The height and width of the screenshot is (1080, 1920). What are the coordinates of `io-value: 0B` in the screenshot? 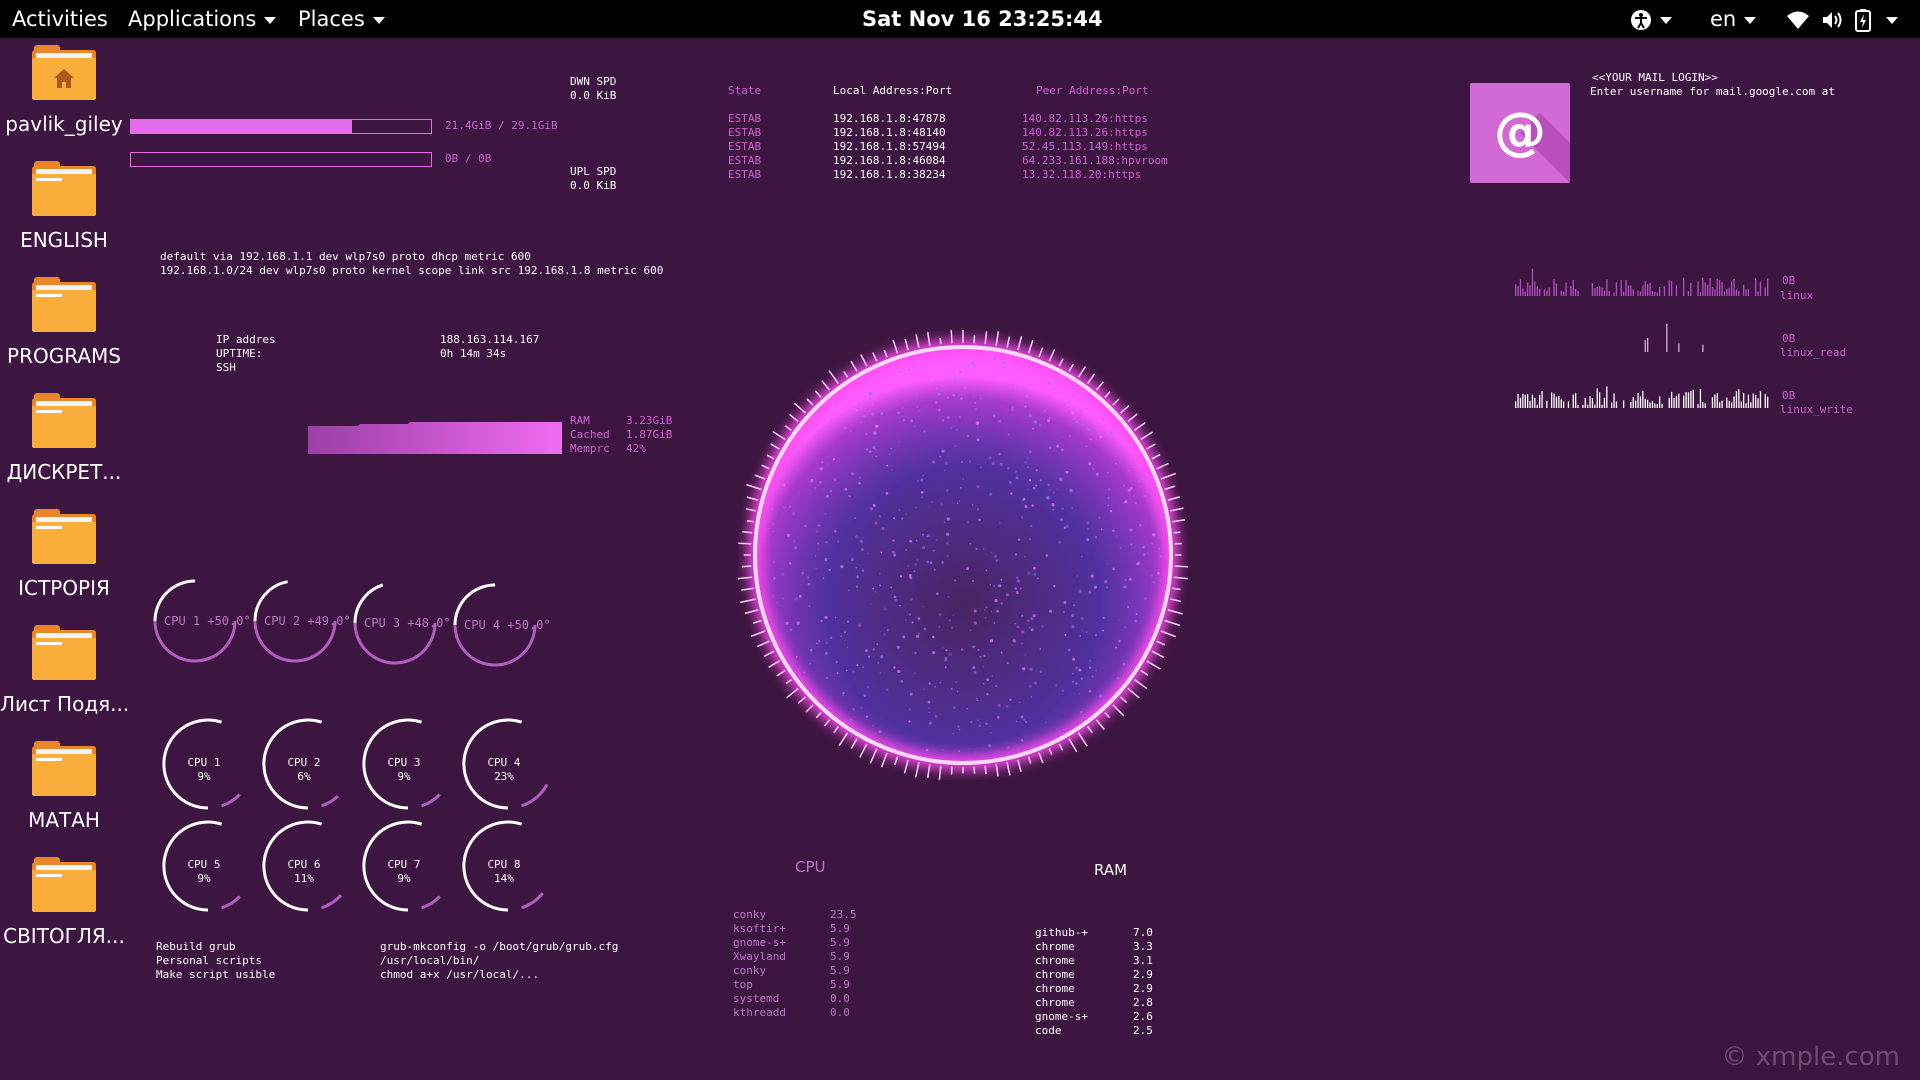 It's located at (1789, 395).